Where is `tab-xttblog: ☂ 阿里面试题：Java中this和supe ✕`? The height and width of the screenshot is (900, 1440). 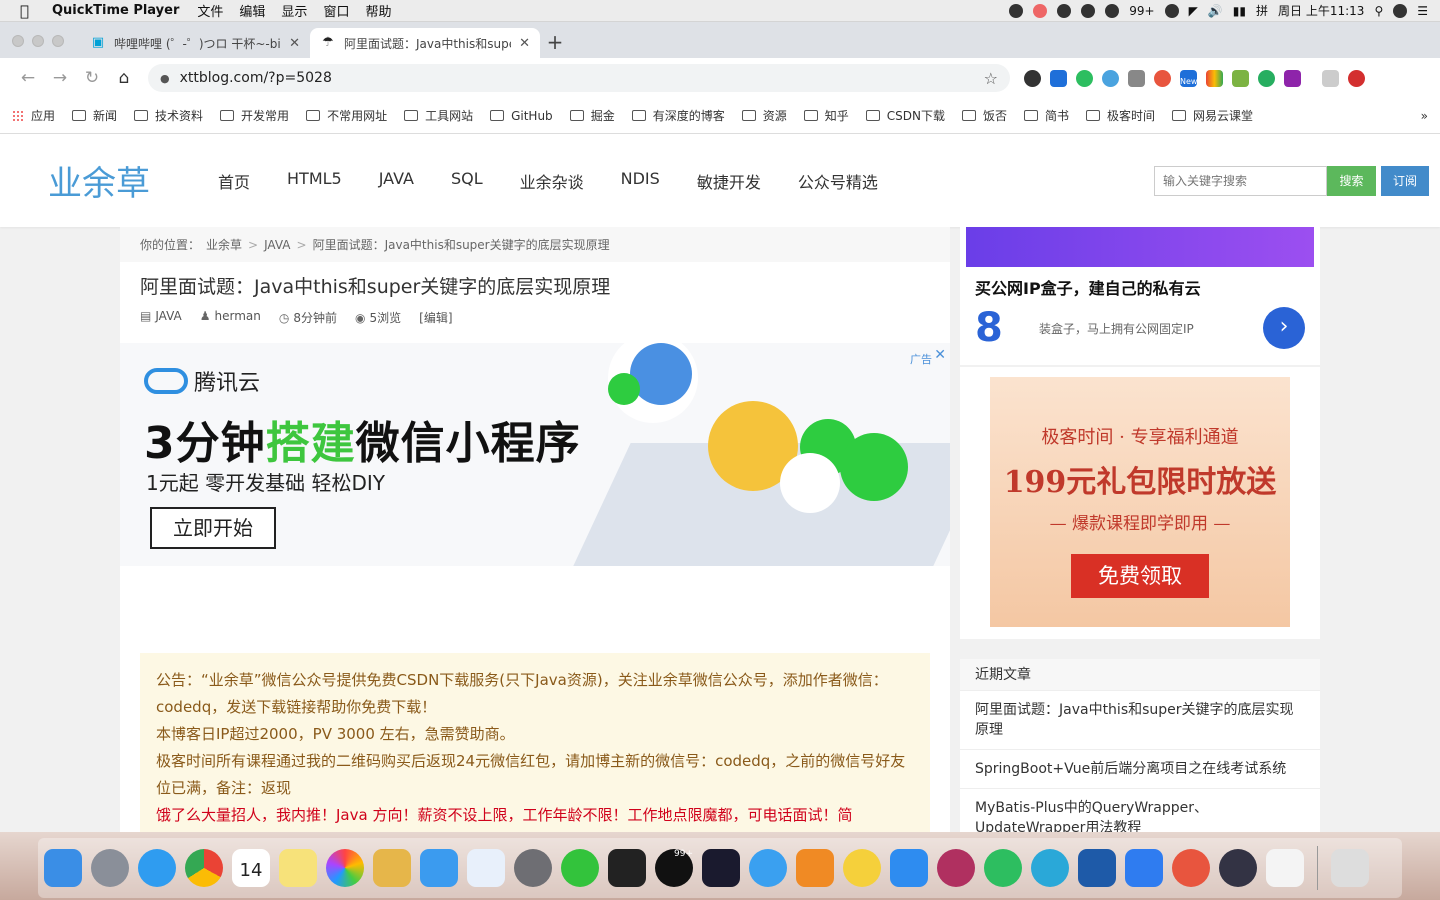
tab-xttblog: ☂ 阿里面试题：Java中this和supe ✕ is located at coordinates (425, 43).